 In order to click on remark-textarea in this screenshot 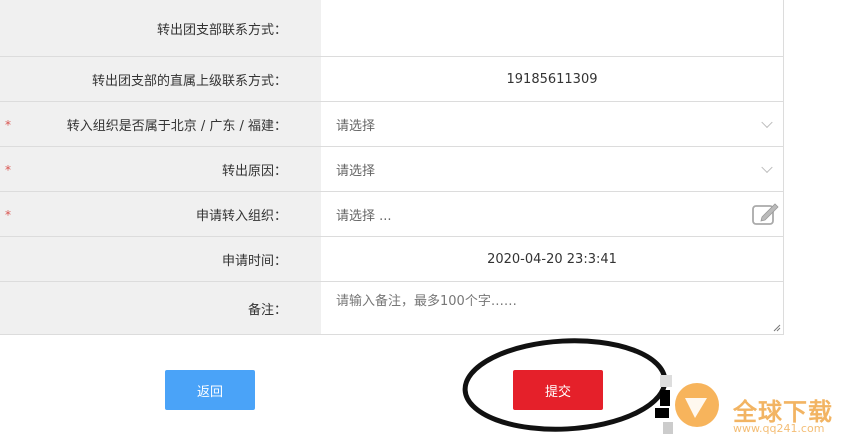, I will do `click(552, 308)`.